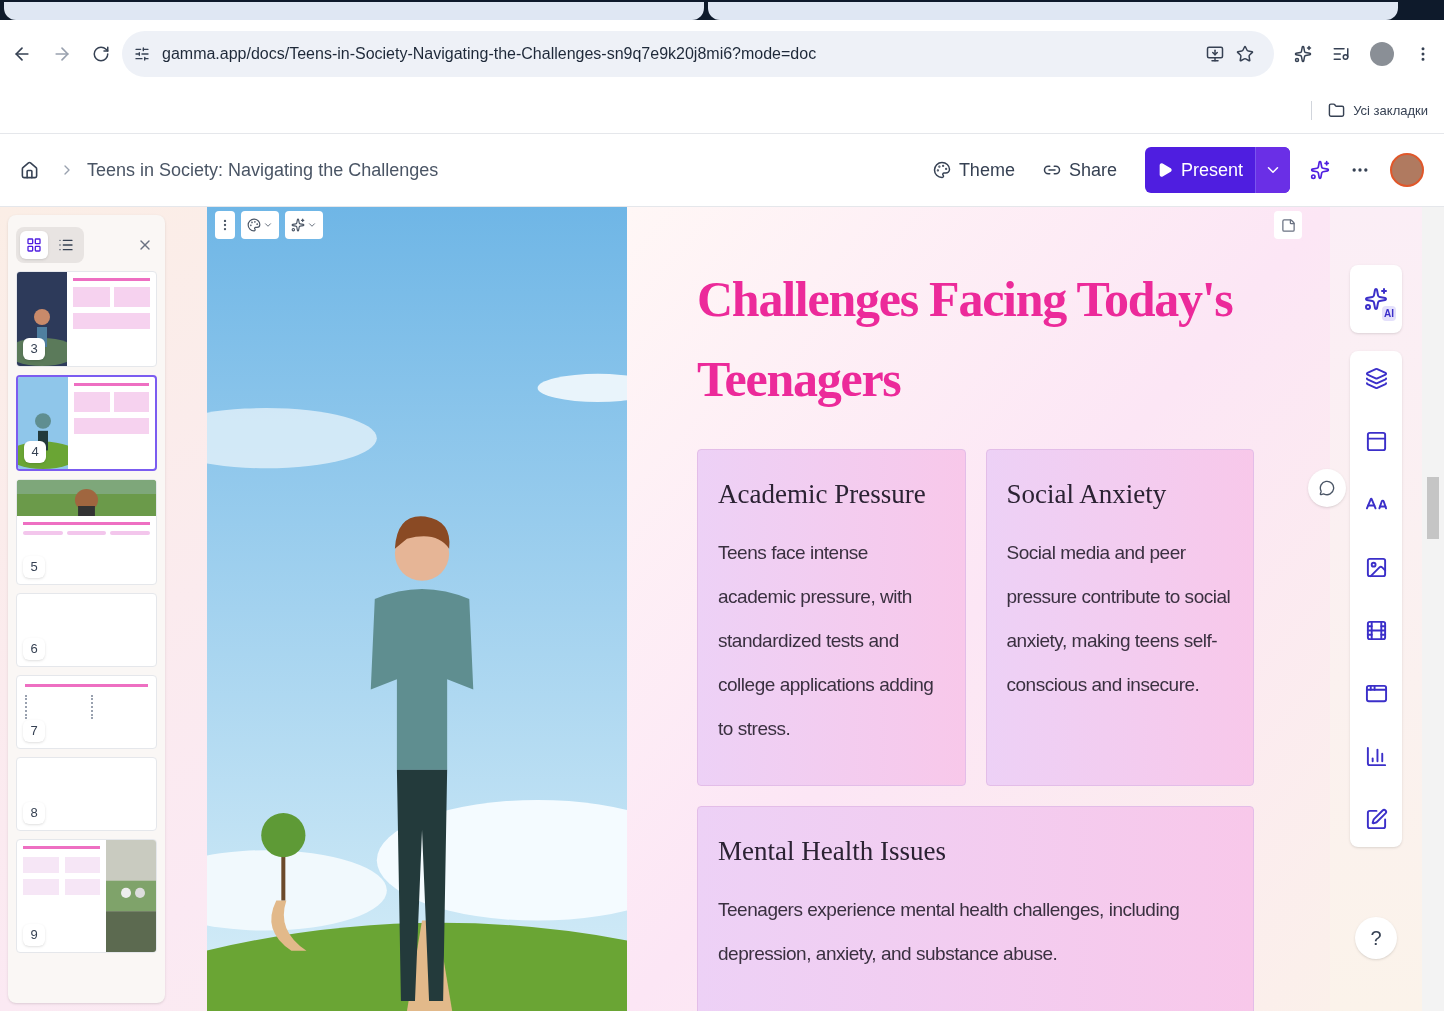 This screenshot has height=1011, width=1444. I want to click on slide-thumbnail: 7, so click(86, 712).